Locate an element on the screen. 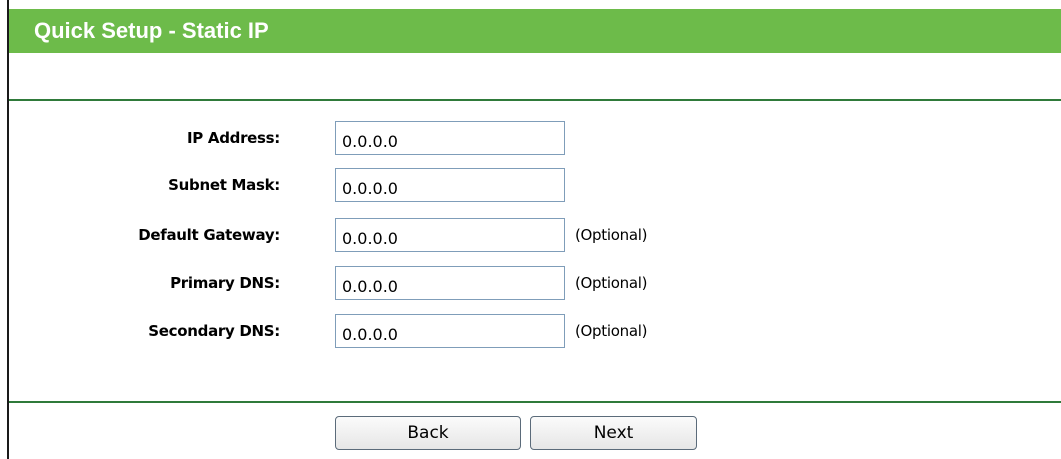  secondary-dns-optional-hint: (Optional) is located at coordinates (611, 331).